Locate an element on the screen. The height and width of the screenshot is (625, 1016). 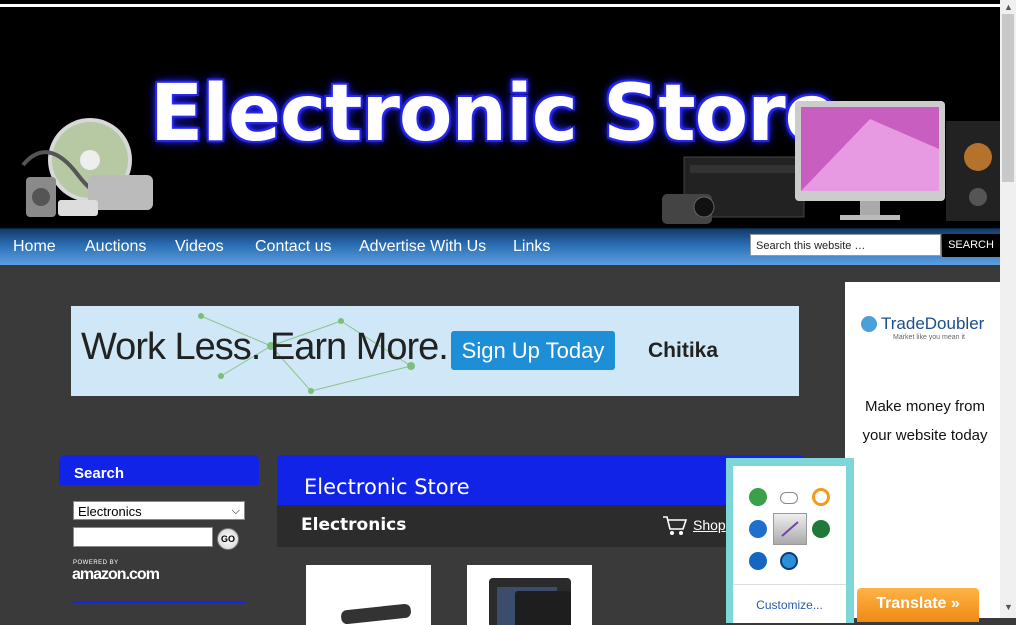
tradedoubler-tagline: Market like you mean it is located at coordinates (929, 337).